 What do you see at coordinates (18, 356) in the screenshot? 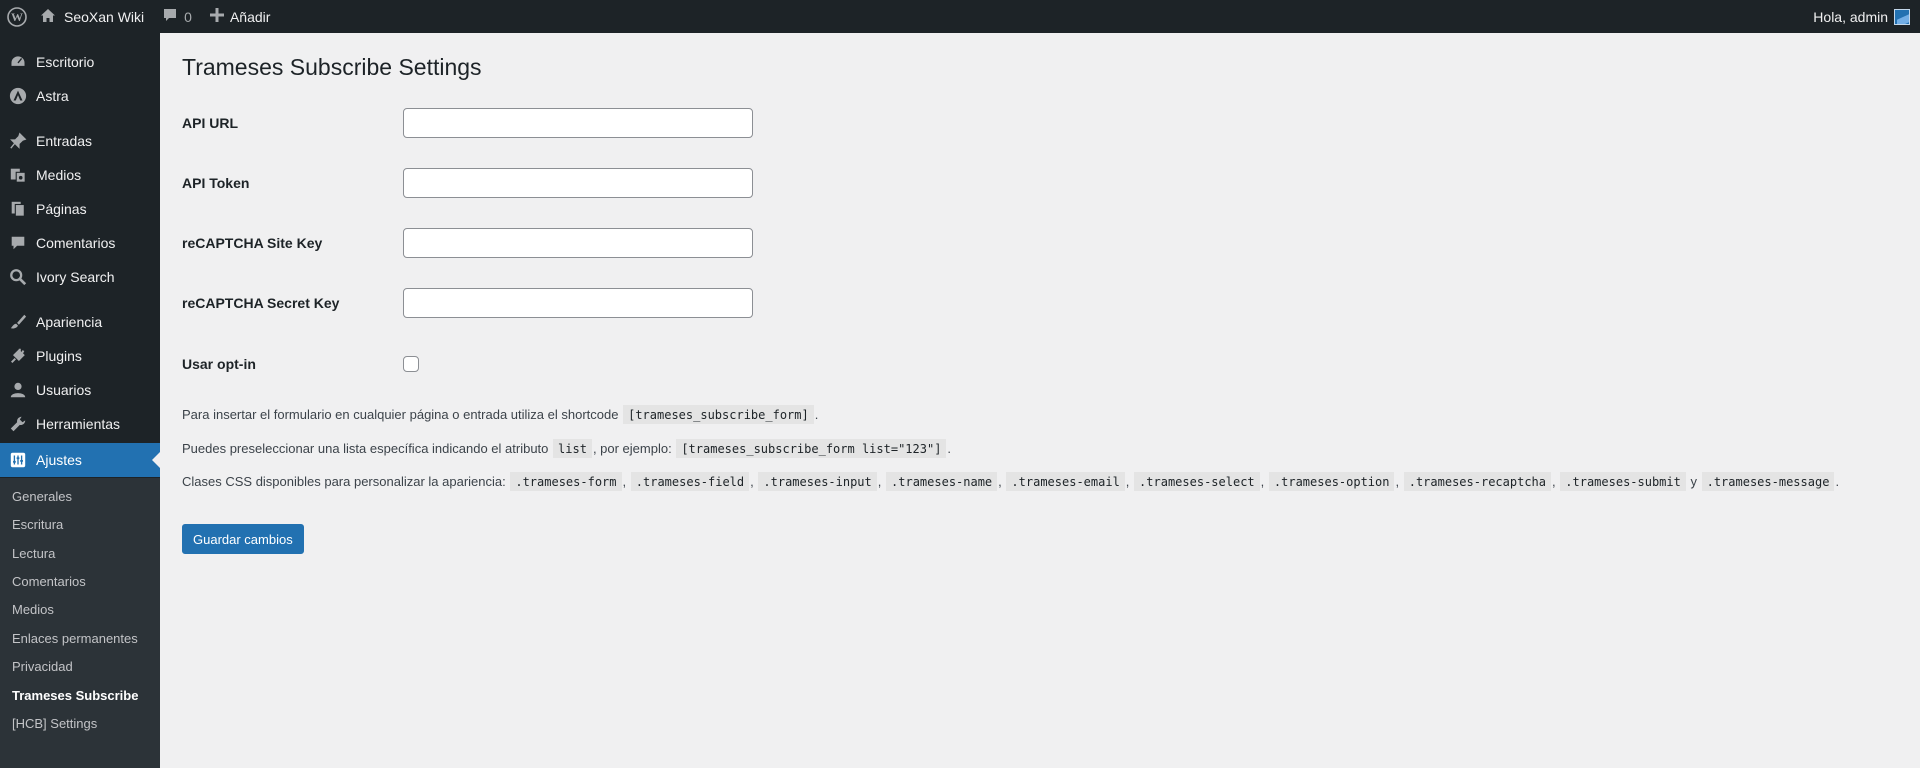
I see `plug-icon` at bounding box center [18, 356].